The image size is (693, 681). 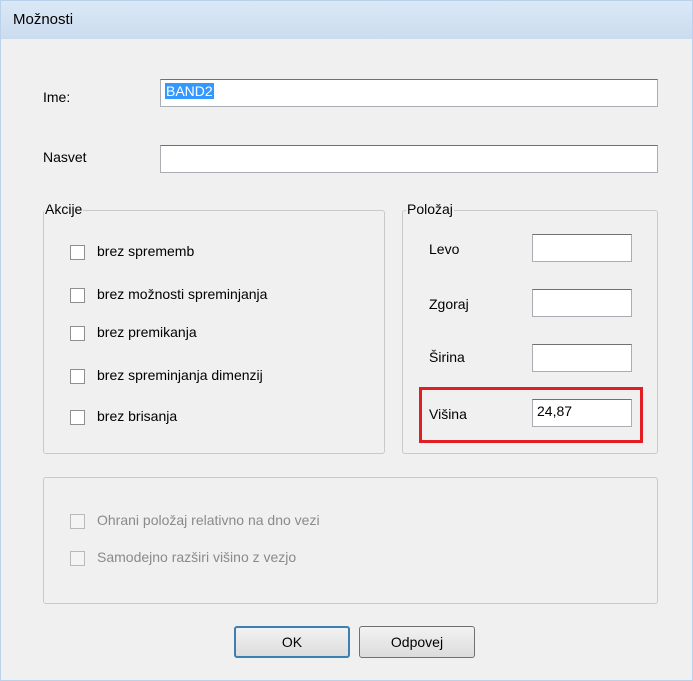 What do you see at coordinates (137, 416) in the screenshot?
I see `brez-brisanja-label: brez brisanja` at bounding box center [137, 416].